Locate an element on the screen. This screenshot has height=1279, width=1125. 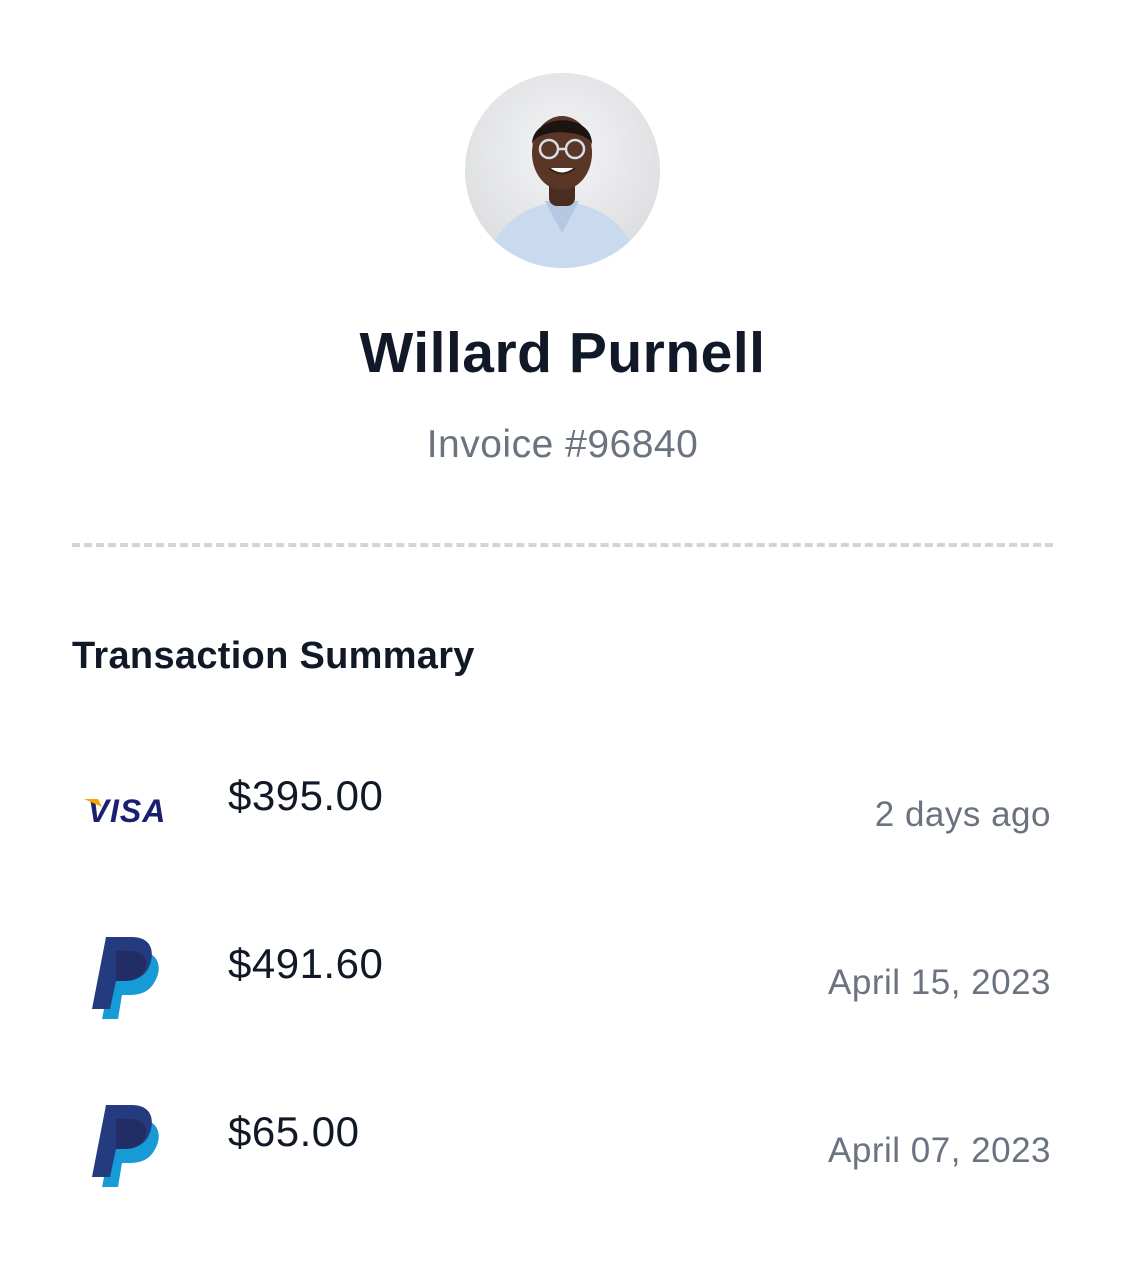
transaction-date: April 07, 2023 is located at coordinates (939, 1150).